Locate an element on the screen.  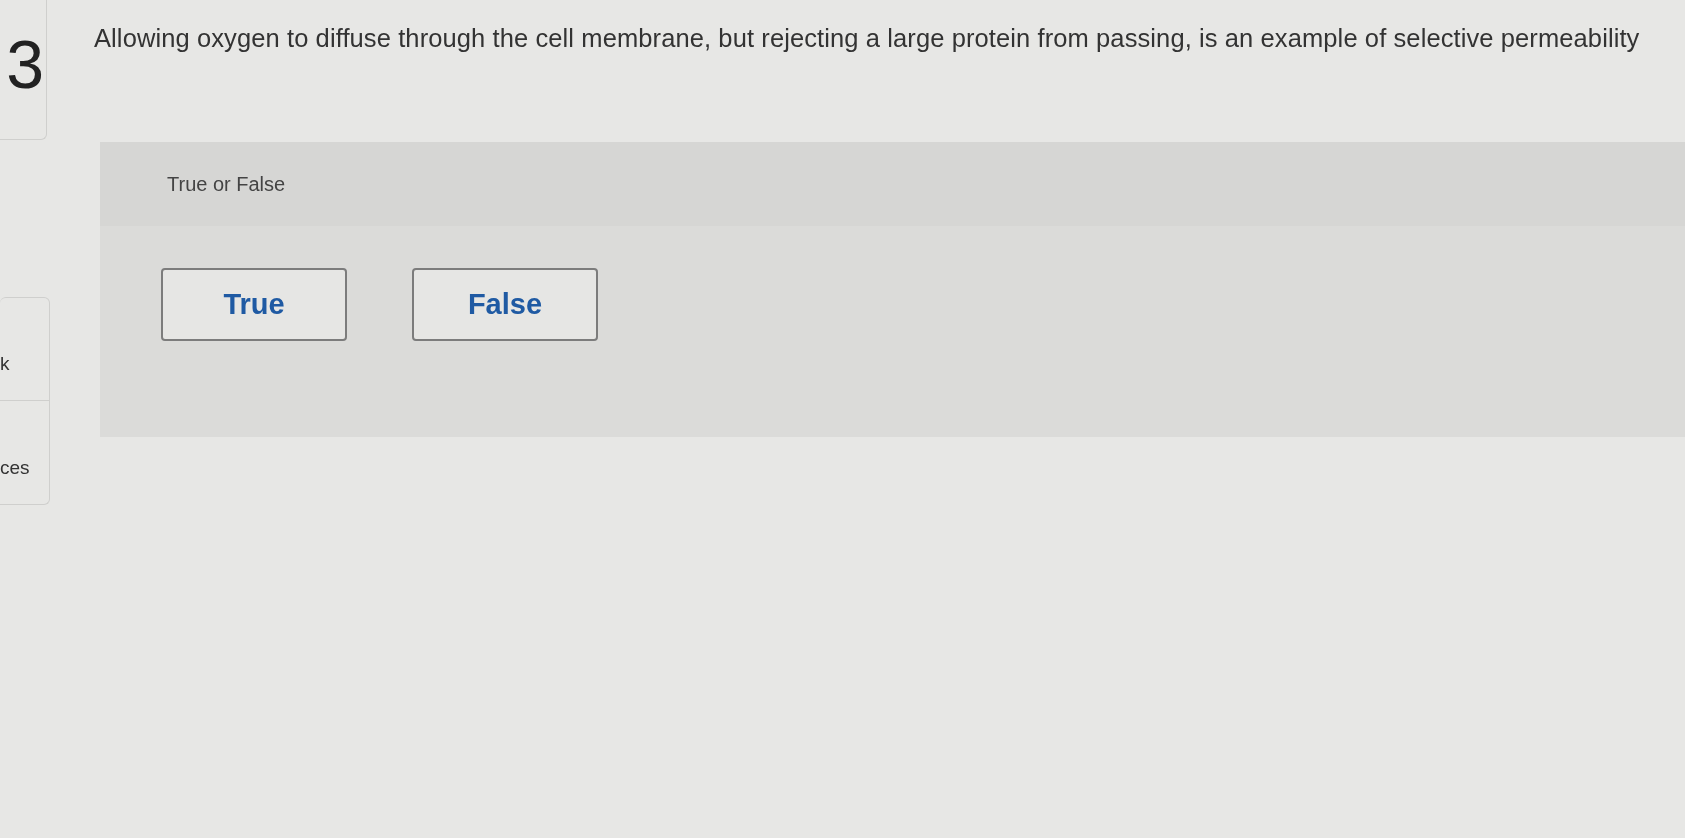
question-text: Allowing oxygen to diffuse through the cell membrane, but rejecting a large protein from passing, is an example of selective permeability is located at coordinates (867, 38).